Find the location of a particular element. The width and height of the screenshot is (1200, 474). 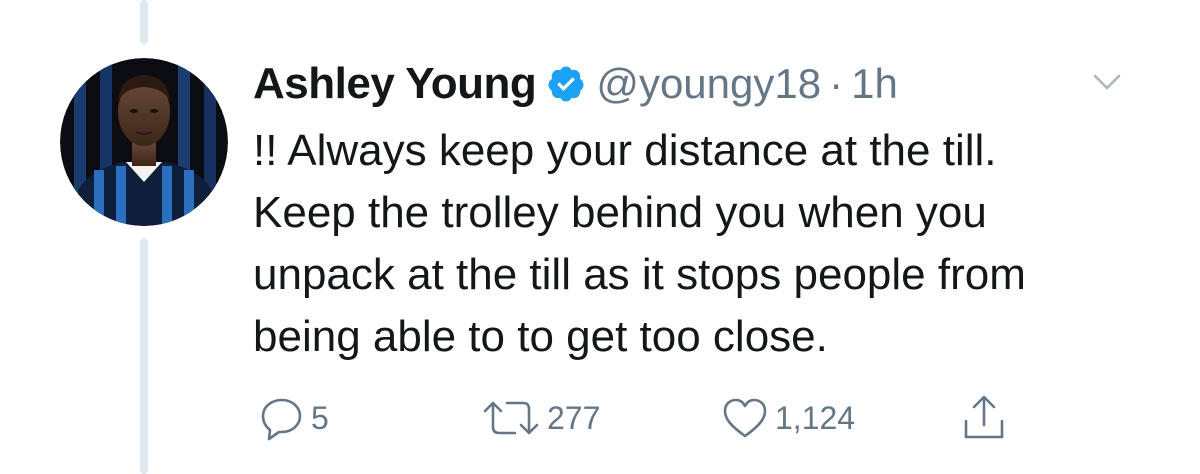

like-count: 1,124 is located at coordinates (815, 417).